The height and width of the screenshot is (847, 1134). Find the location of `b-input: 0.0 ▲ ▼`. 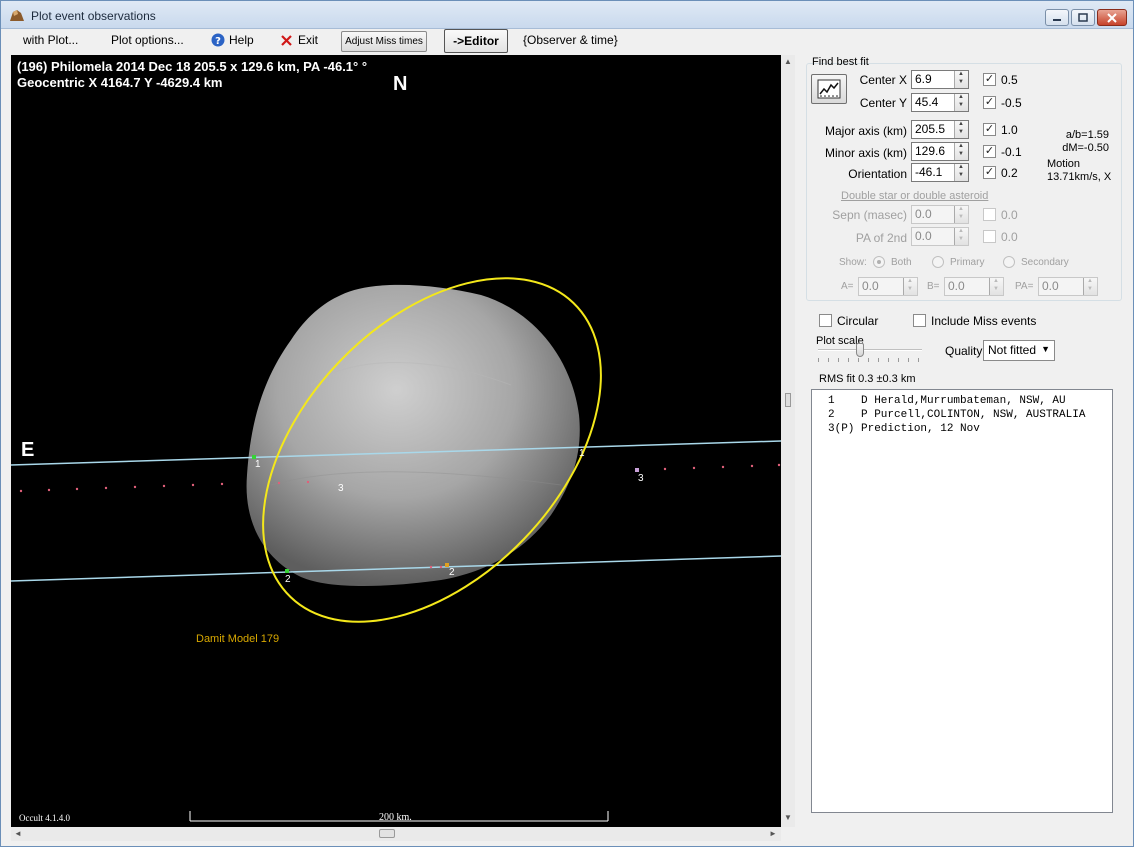

b-input: 0.0 ▲ ▼ is located at coordinates (974, 286).